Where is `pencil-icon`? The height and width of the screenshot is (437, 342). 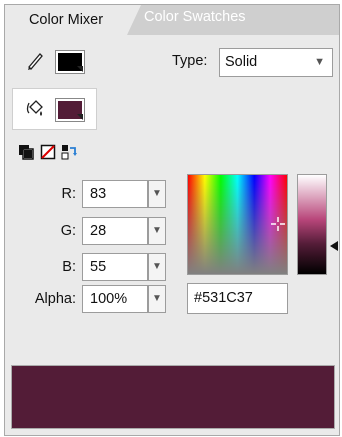 pencil-icon is located at coordinates (36, 60).